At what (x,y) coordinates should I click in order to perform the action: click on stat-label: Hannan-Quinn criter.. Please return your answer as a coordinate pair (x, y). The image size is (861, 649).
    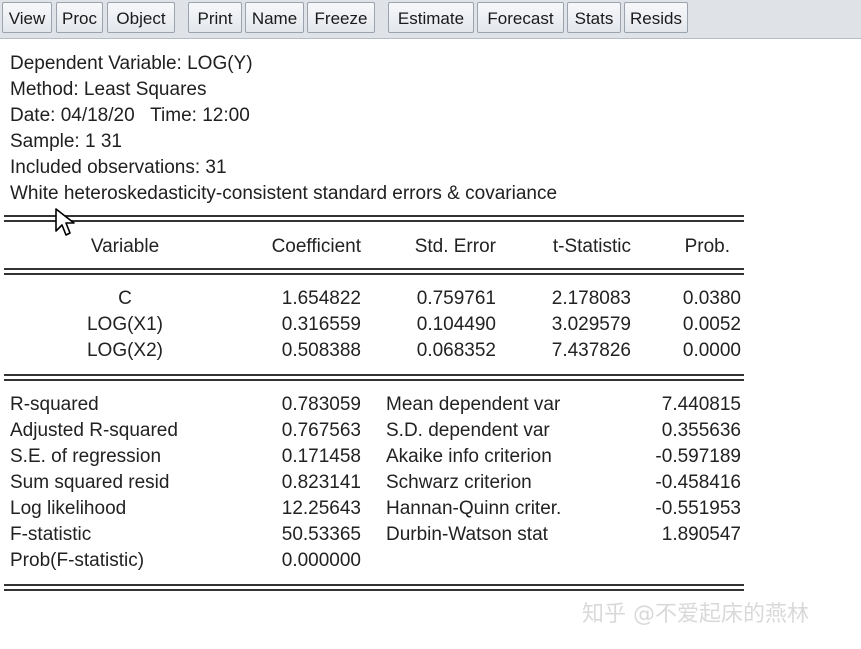
    Looking at the image, I should click on (474, 508).